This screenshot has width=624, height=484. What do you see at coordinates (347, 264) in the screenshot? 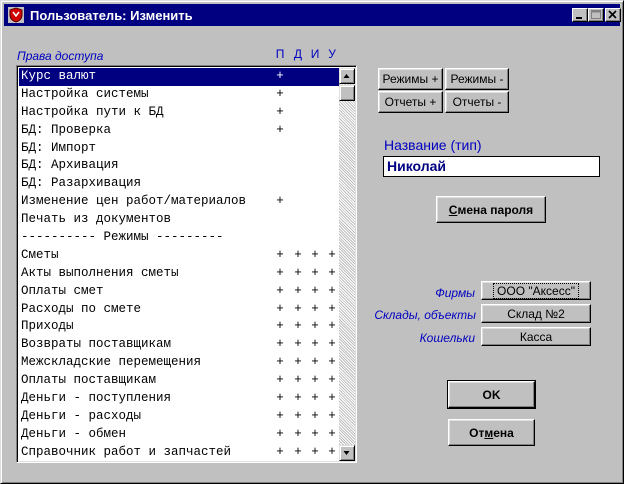
I see `list-scrollbar` at bounding box center [347, 264].